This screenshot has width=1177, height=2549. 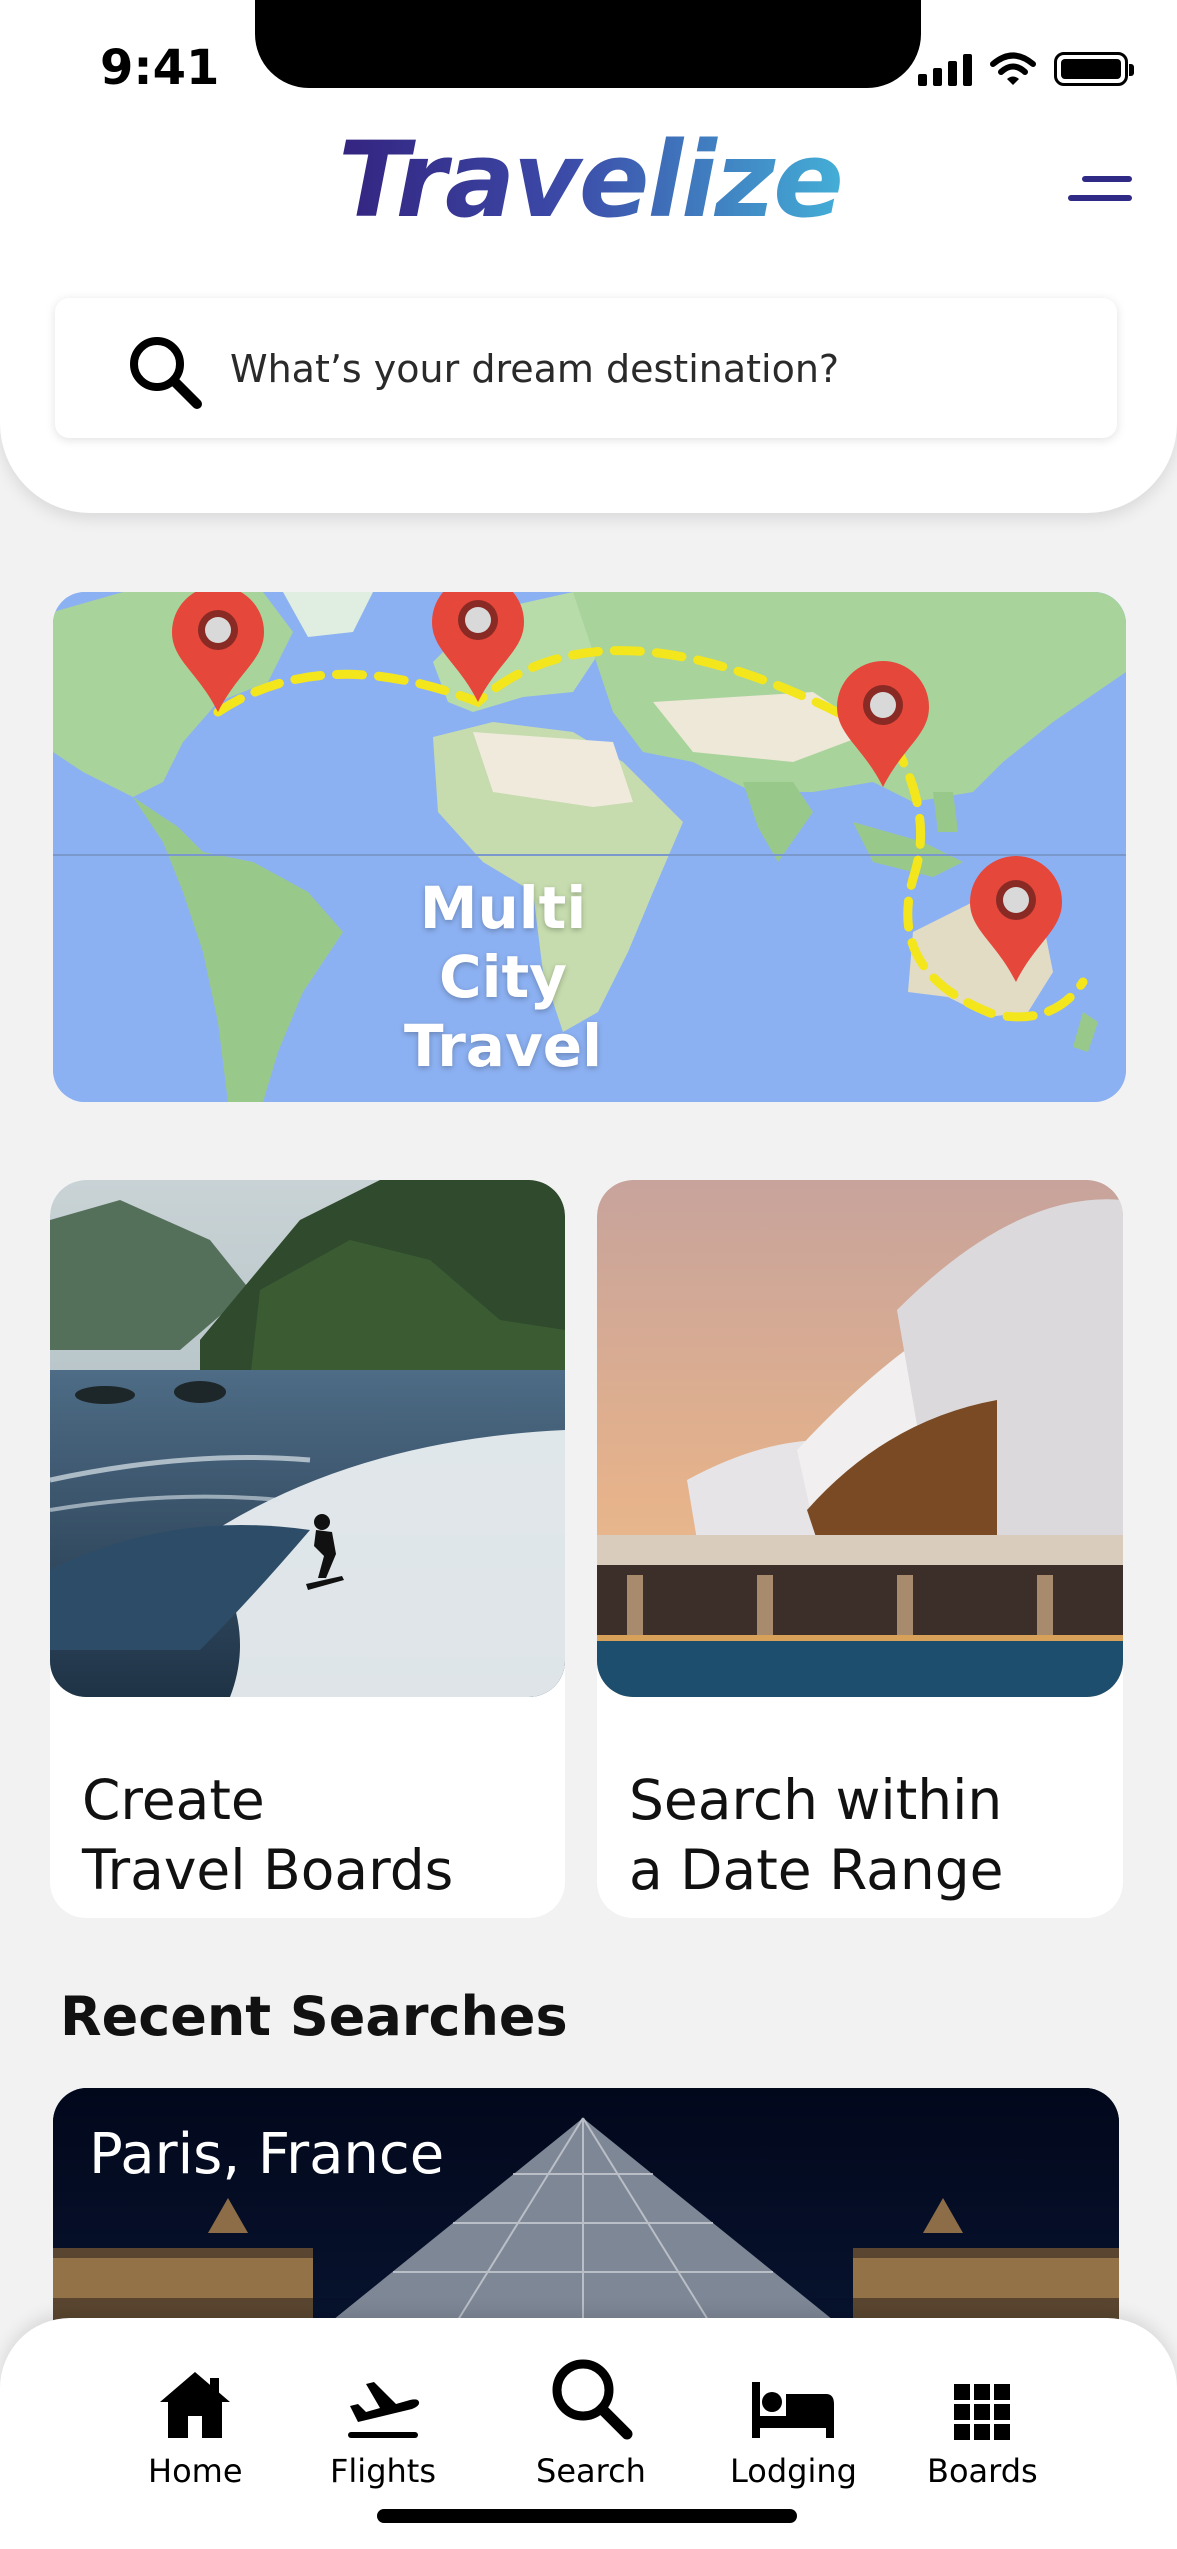 I want to click on menu-button, so click(x=1100, y=189).